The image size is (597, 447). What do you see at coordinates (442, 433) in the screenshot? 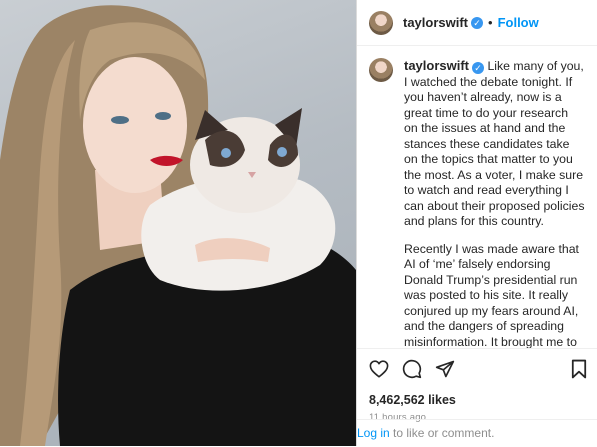
I see `login-prompt-text: to like or comment.` at bounding box center [442, 433].